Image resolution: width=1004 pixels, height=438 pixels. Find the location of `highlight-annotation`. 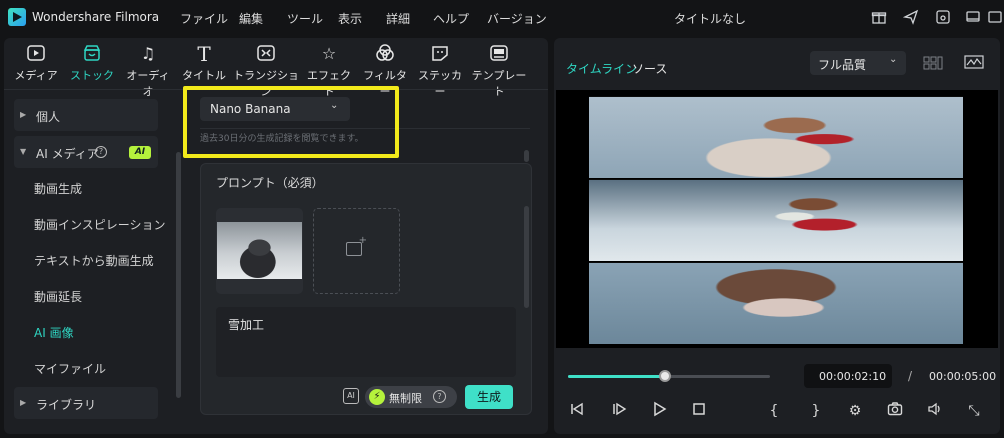

highlight-annotation is located at coordinates (291, 122).